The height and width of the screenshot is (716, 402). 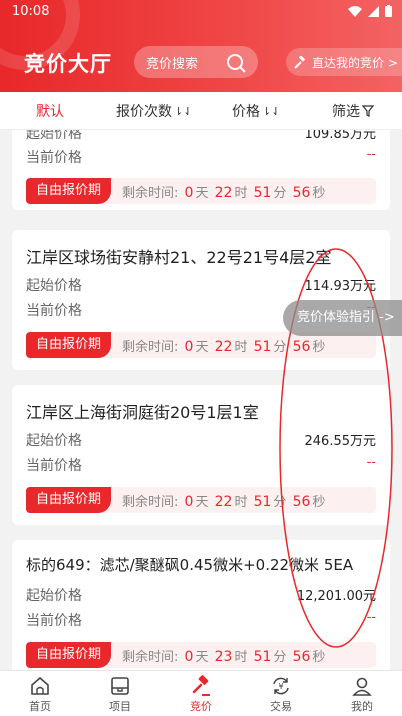 What do you see at coordinates (201, 285) in the screenshot?
I see `start-price-row: 起始价格 114.93万元` at bounding box center [201, 285].